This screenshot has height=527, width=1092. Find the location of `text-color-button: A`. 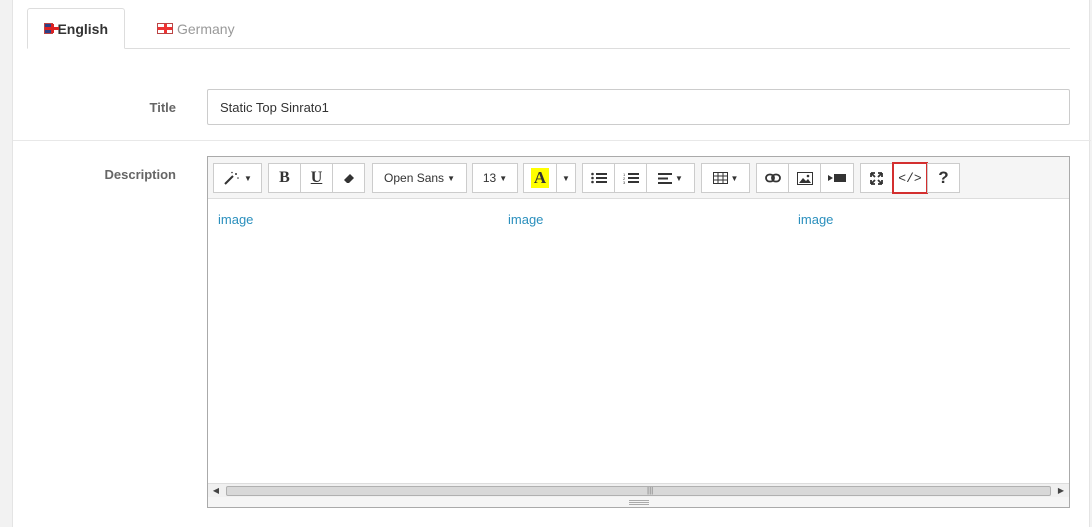

text-color-button: A is located at coordinates (540, 178).